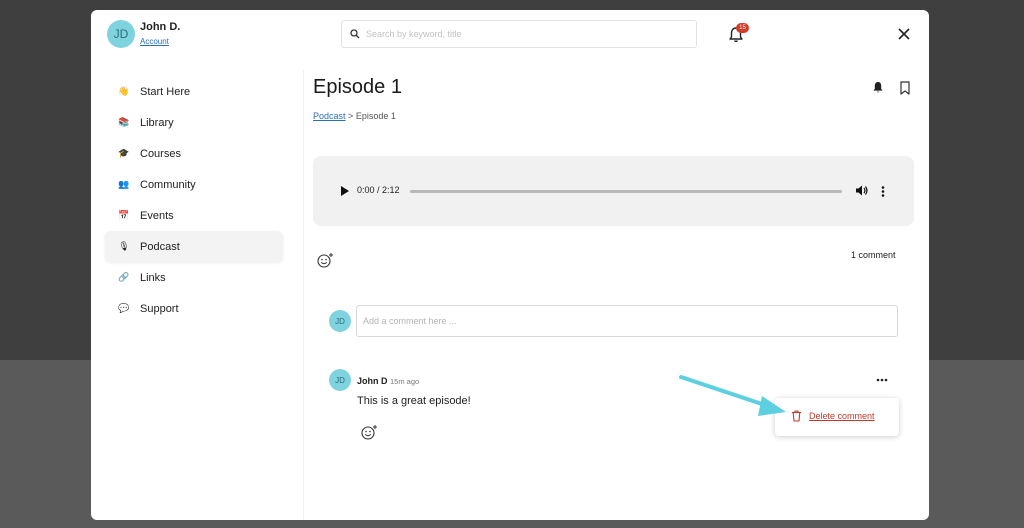 This screenshot has width=1024, height=528. Describe the element at coordinates (165, 91) in the screenshot. I see `sidebar-item-label: Start Here` at that location.